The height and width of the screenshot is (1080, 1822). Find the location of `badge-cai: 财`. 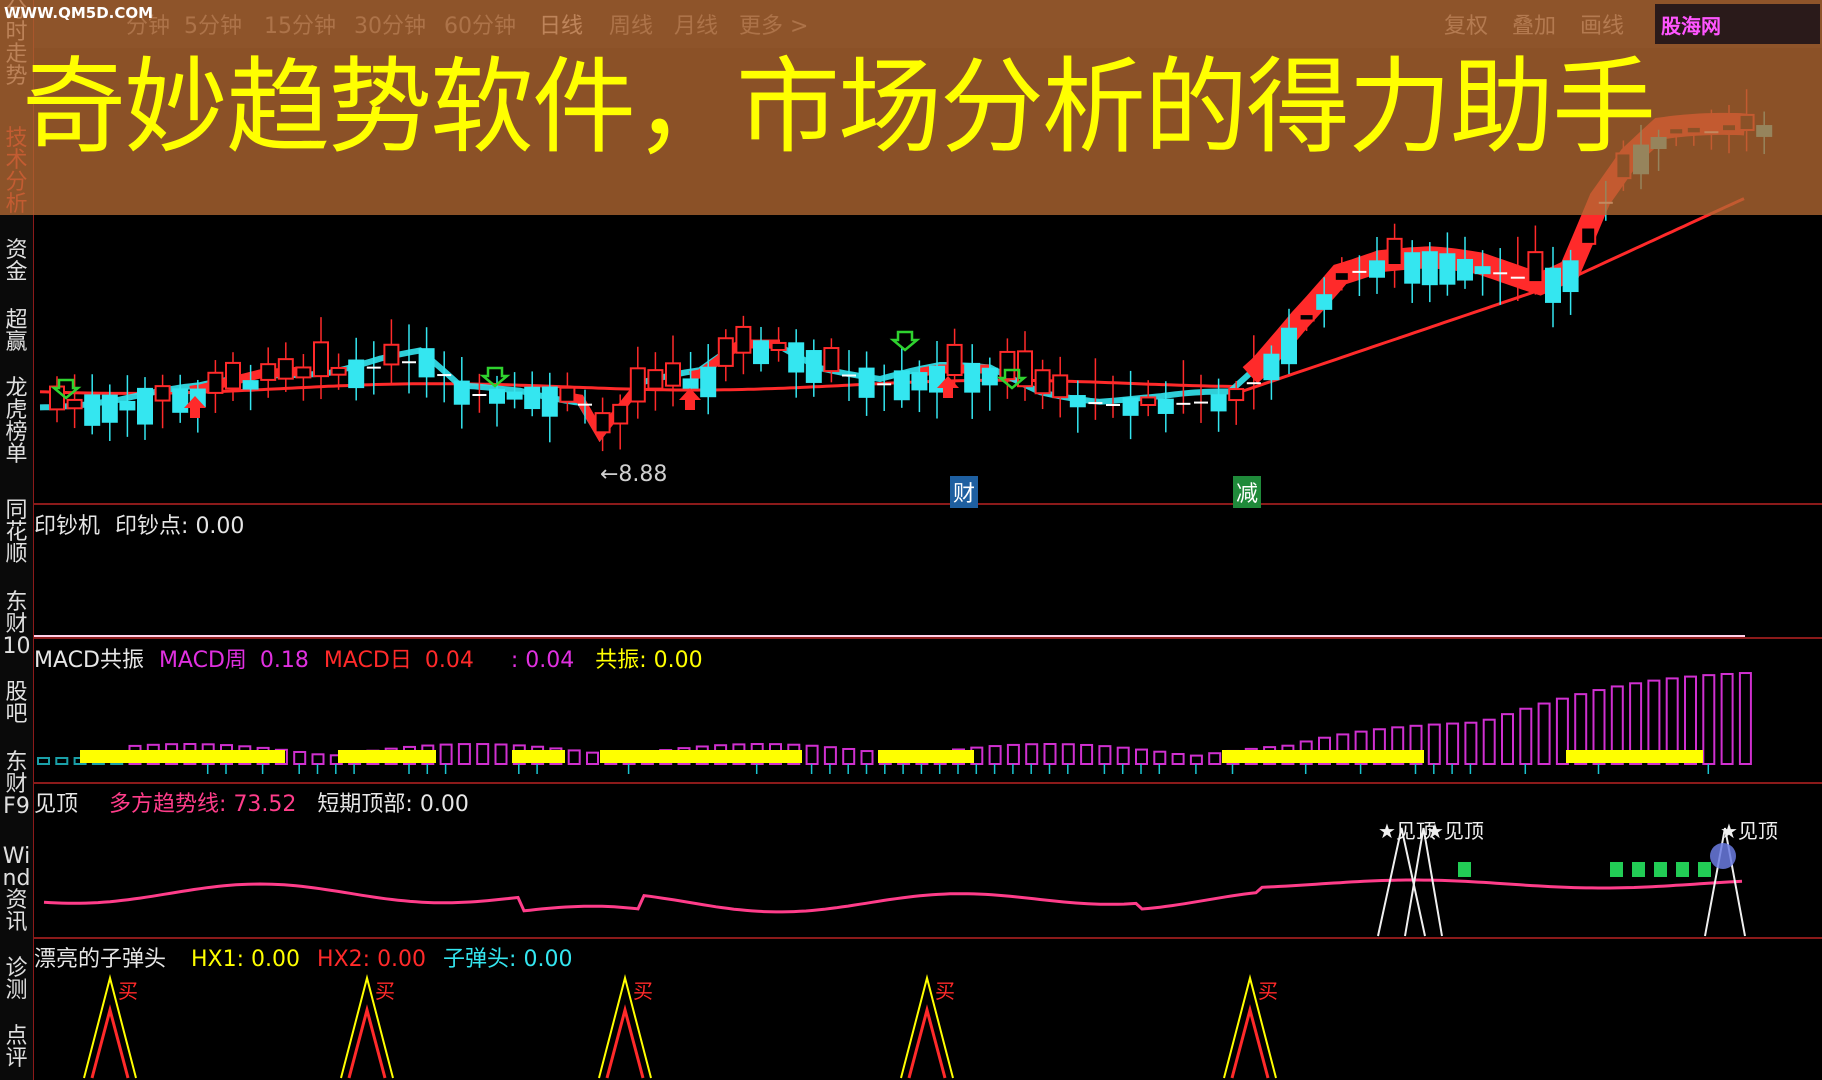

badge-cai: 财 is located at coordinates (964, 492).